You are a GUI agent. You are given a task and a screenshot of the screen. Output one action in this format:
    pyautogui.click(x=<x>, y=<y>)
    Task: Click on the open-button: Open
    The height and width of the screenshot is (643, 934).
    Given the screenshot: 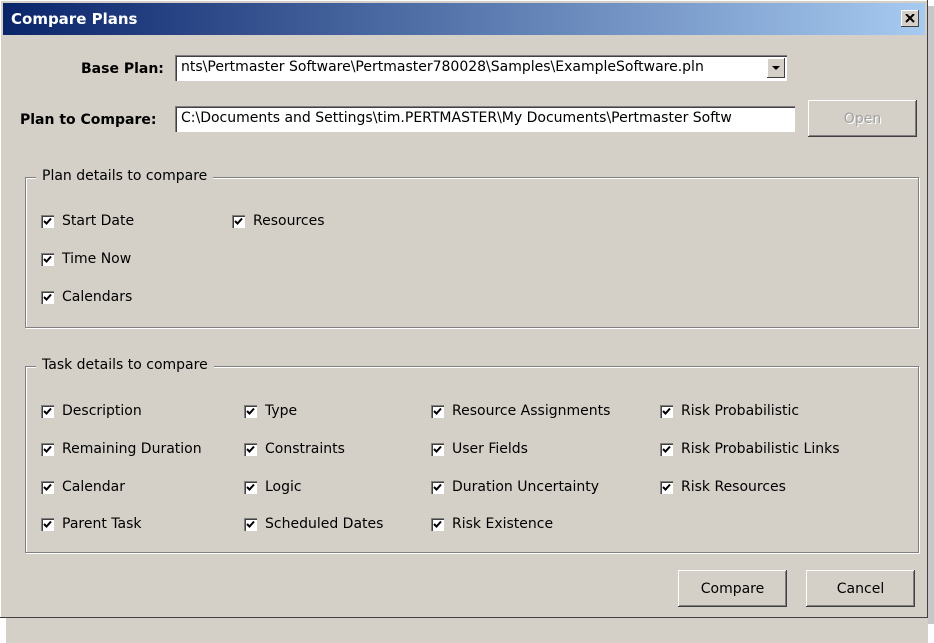 What is the action you would take?
    pyautogui.click(x=862, y=118)
    